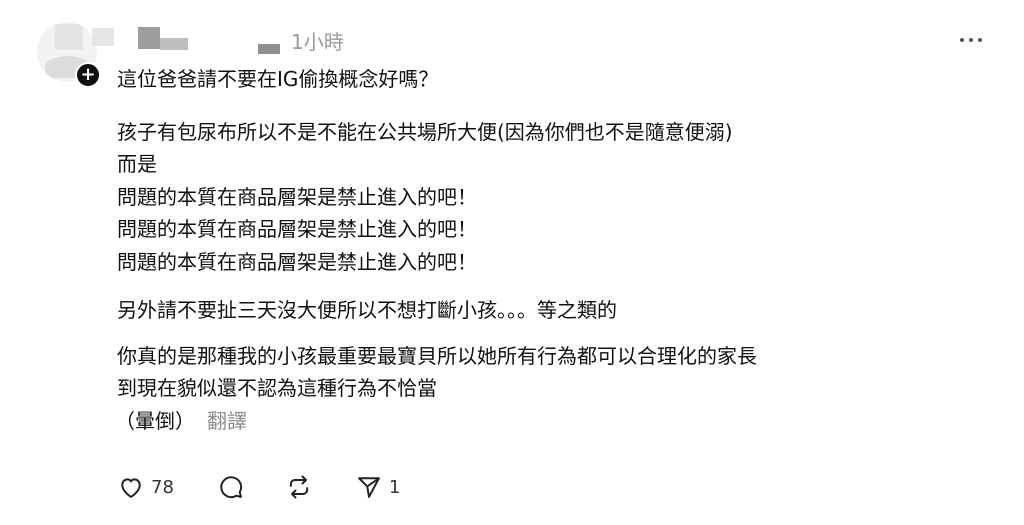 This screenshot has height=525, width=1024. Describe the element at coordinates (317, 42) in the screenshot. I see `post-timestamp: 1小時` at that location.